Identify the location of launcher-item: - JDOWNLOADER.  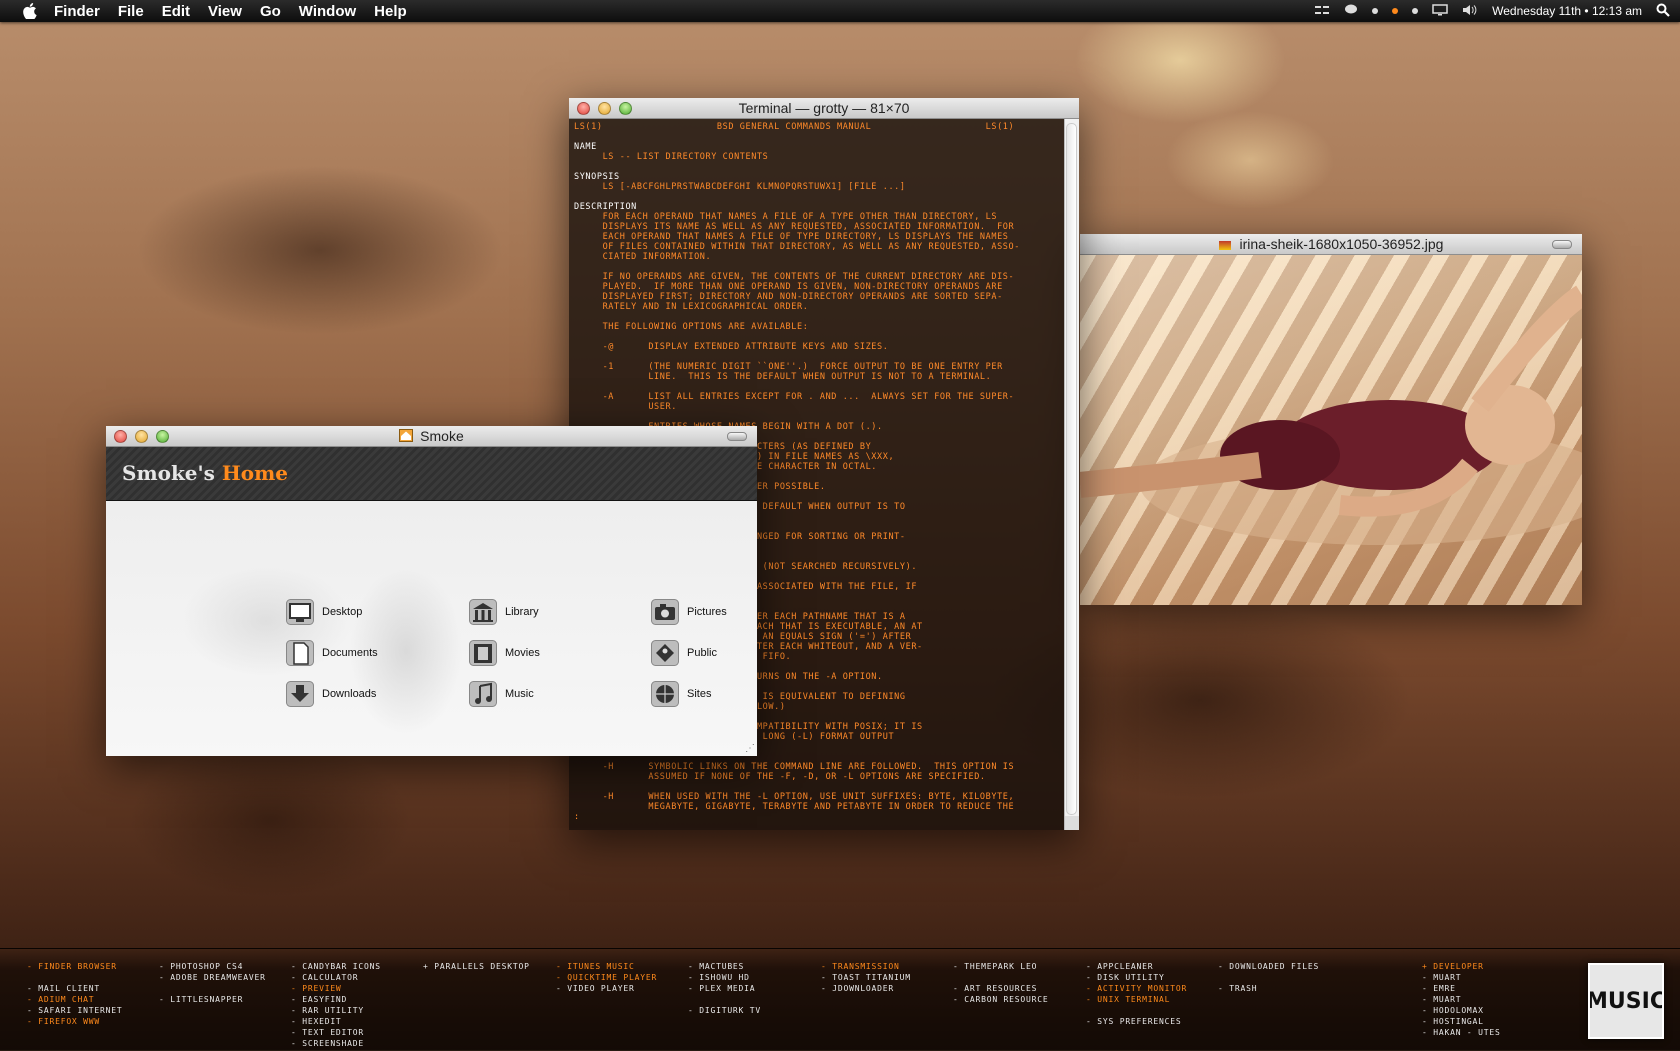
(866, 988).